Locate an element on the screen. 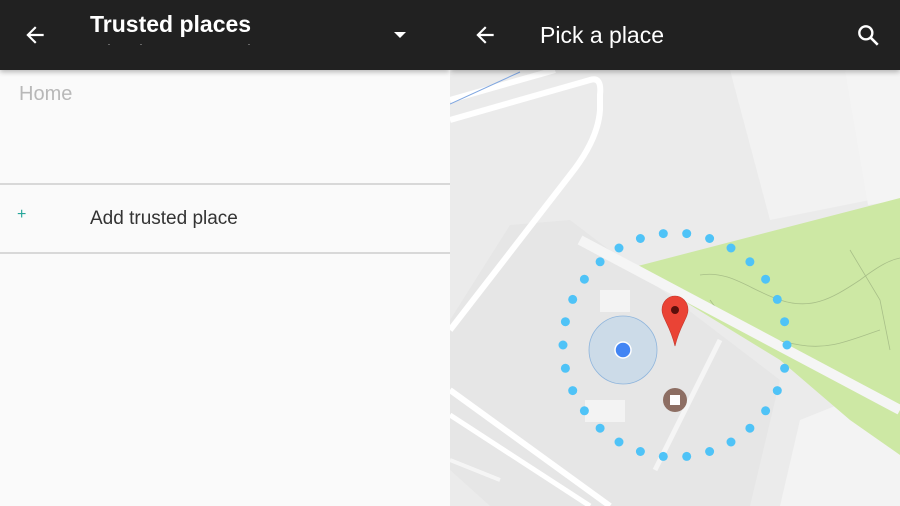 Image resolution: width=900 pixels, height=506 pixels. add-trusted-place-label: Add trusted place is located at coordinates (164, 218).